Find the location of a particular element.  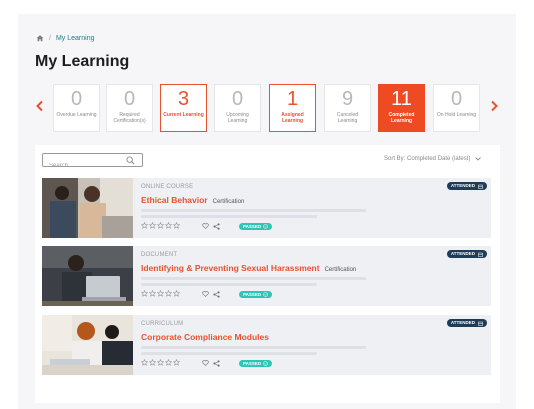

course-type: ONLINE COURSE is located at coordinates (167, 187).